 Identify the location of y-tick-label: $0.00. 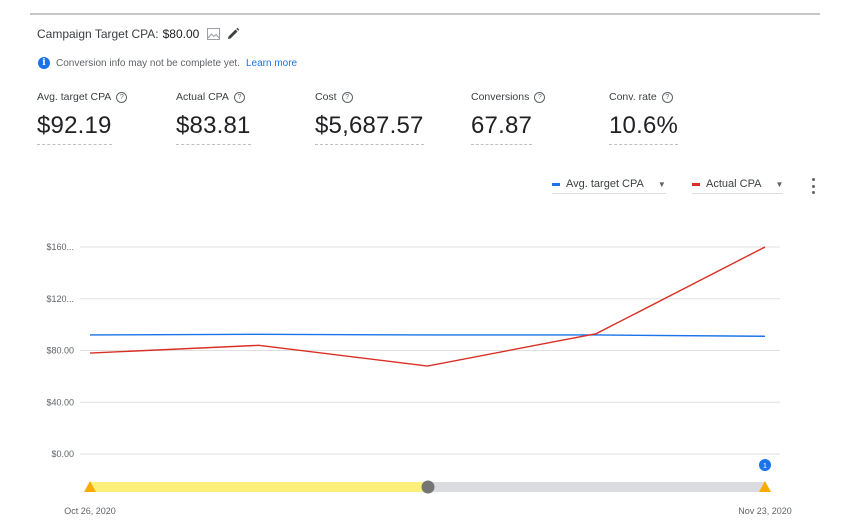
(62, 454).